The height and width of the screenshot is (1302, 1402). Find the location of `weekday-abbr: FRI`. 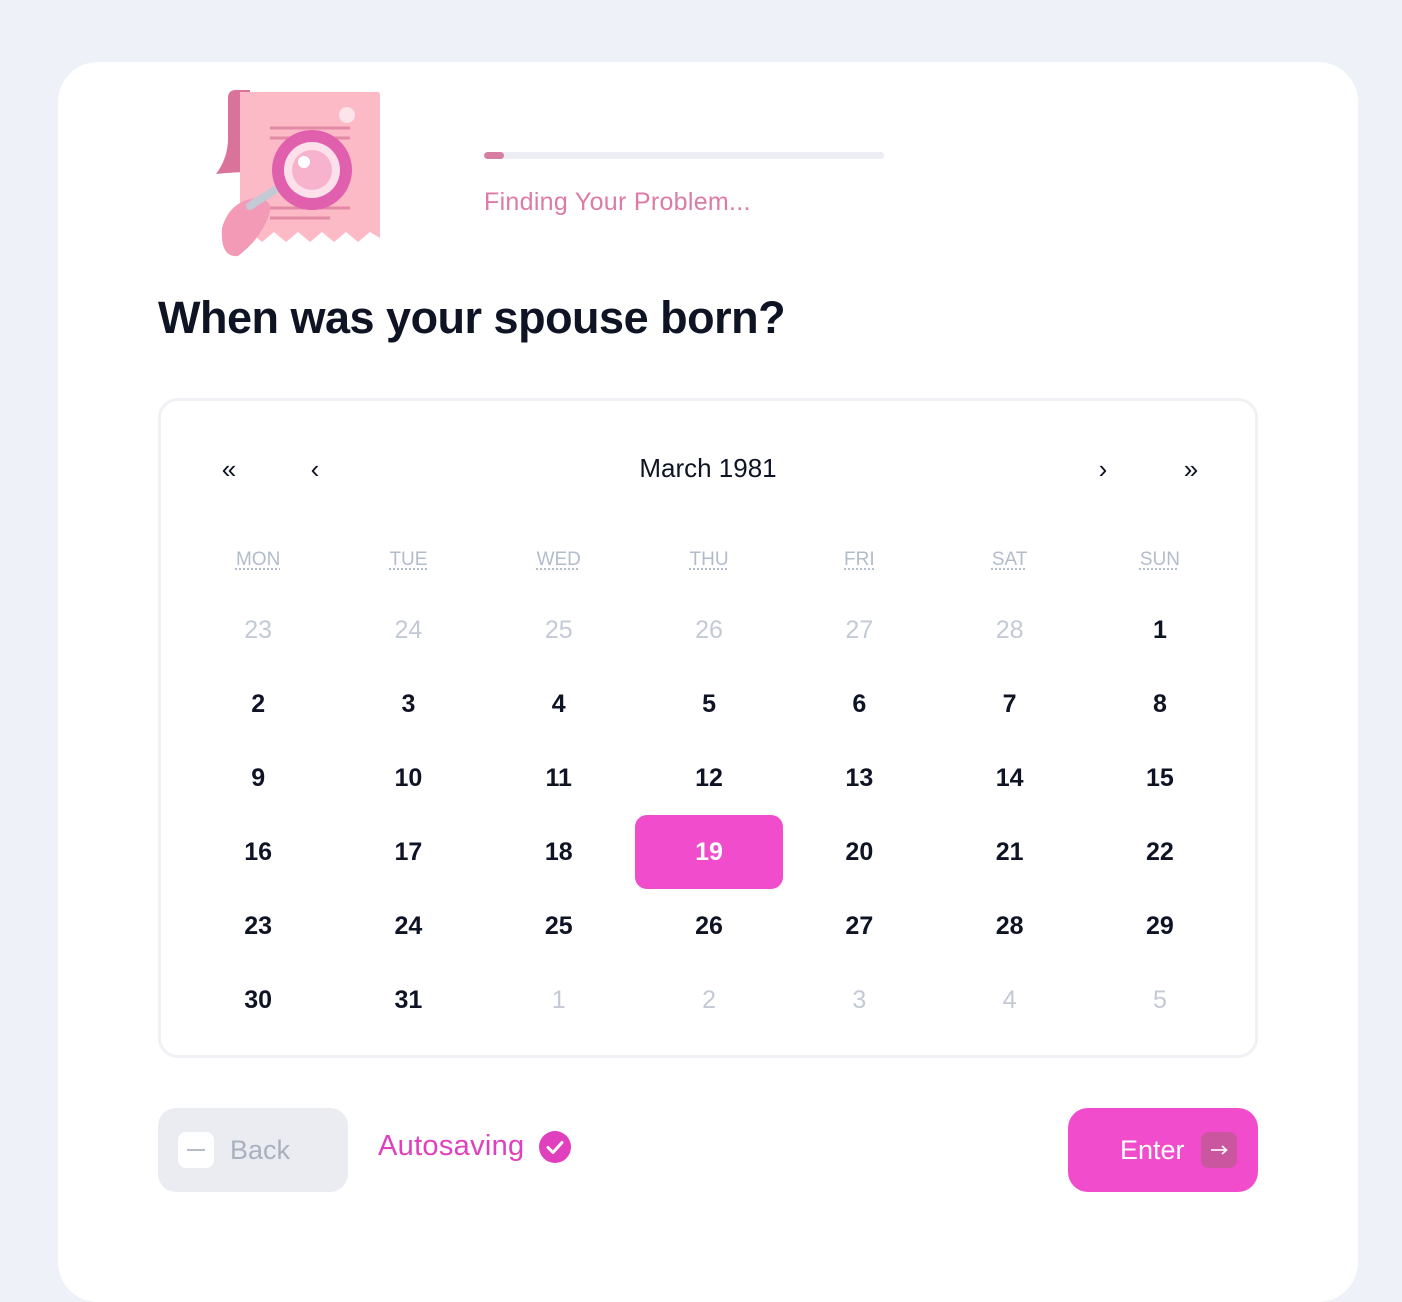

weekday-abbr: FRI is located at coordinates (859, 559).